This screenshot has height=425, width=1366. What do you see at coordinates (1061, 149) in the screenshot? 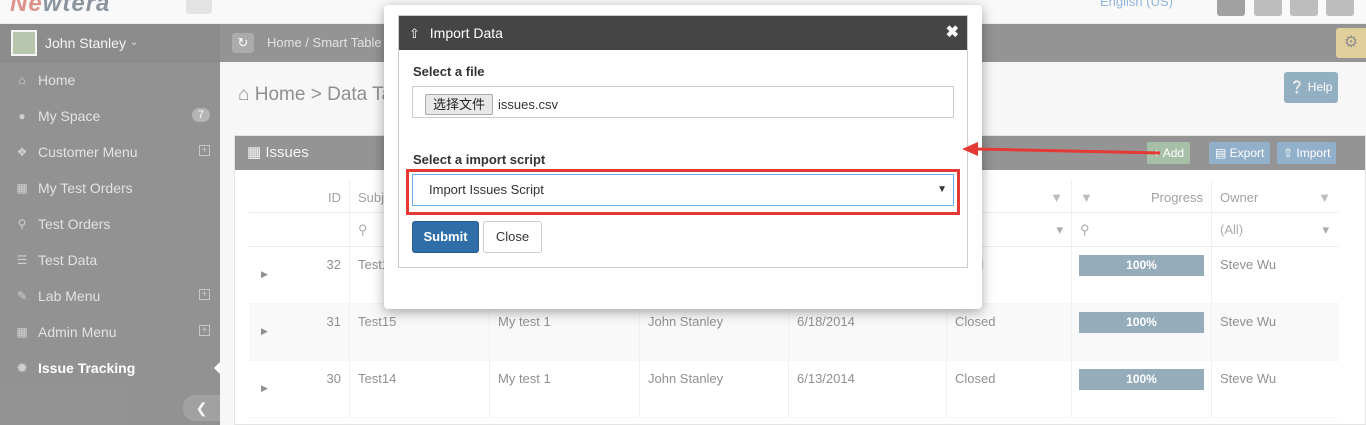
I see `annotation-arrow` at bounding box center [1061, 149].